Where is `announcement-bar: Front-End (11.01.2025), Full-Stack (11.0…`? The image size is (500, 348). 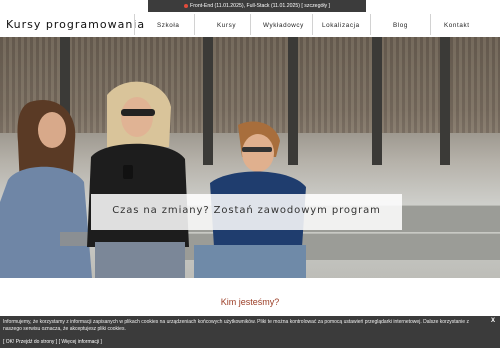
announcement-bar: Front-End (11.01.2025), Full-Stack (11.0… is located at coordinates (257, 6).